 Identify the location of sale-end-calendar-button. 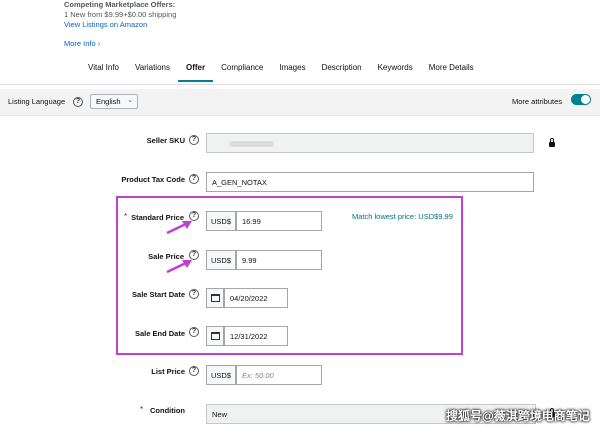
(215, 336).